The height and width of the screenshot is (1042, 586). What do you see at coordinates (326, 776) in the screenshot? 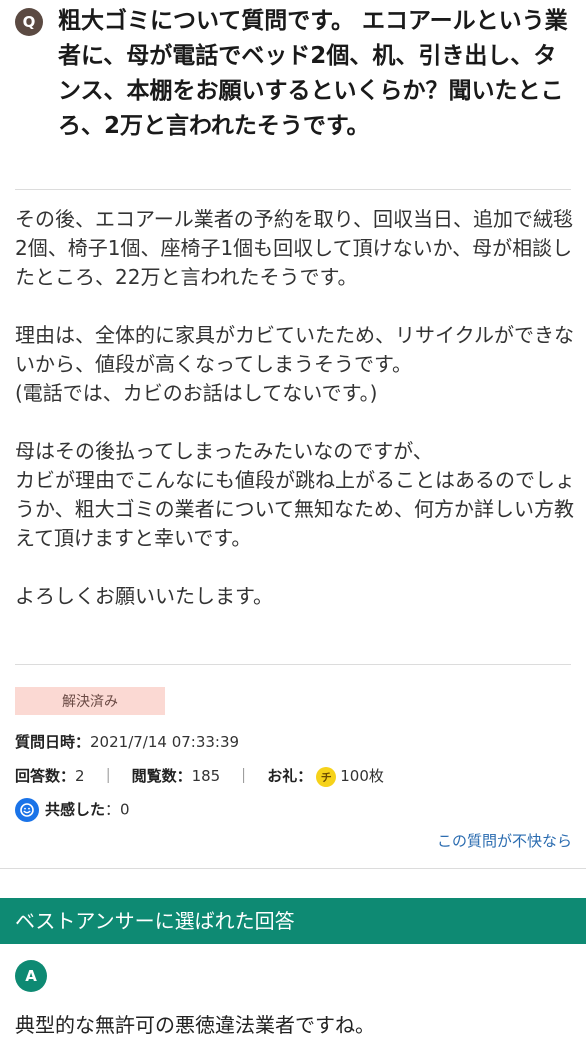
I see `coin-icon: チ` at bounding box center [326, 776].